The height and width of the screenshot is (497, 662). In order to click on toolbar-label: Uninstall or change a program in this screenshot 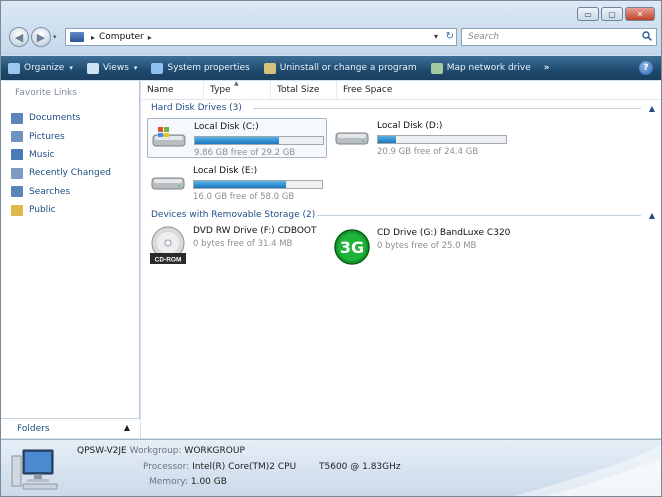, I will do `click(348, 68)`.